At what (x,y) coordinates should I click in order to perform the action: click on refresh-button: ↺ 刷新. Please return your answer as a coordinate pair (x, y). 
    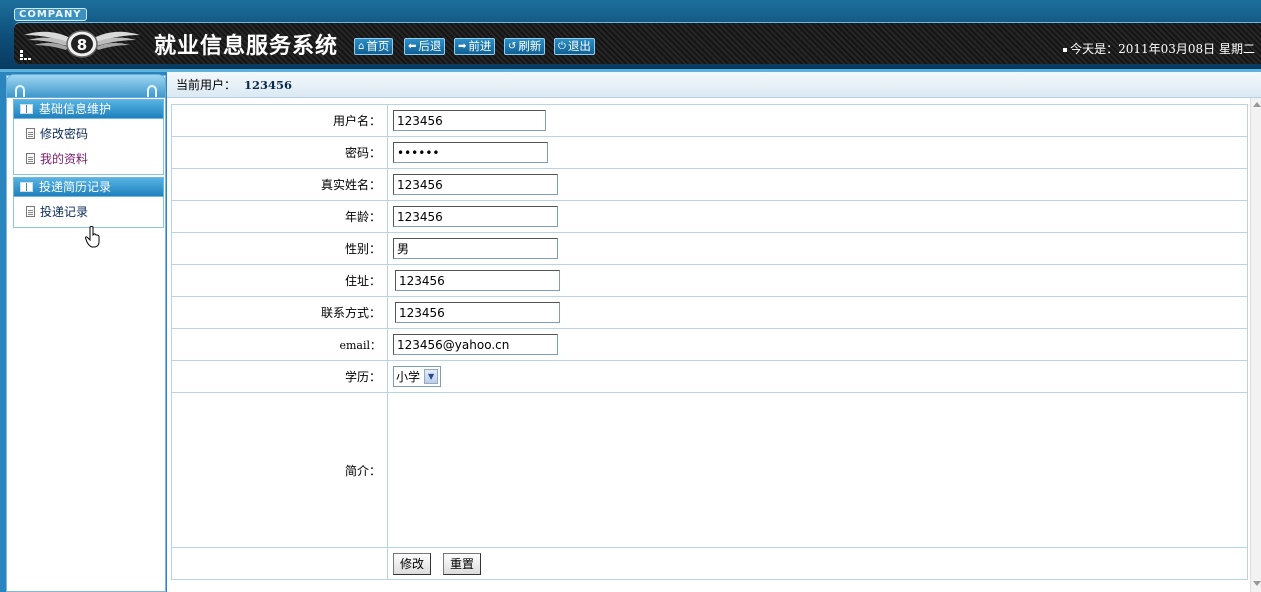
    Looking at the image, I should click on (525, 46).